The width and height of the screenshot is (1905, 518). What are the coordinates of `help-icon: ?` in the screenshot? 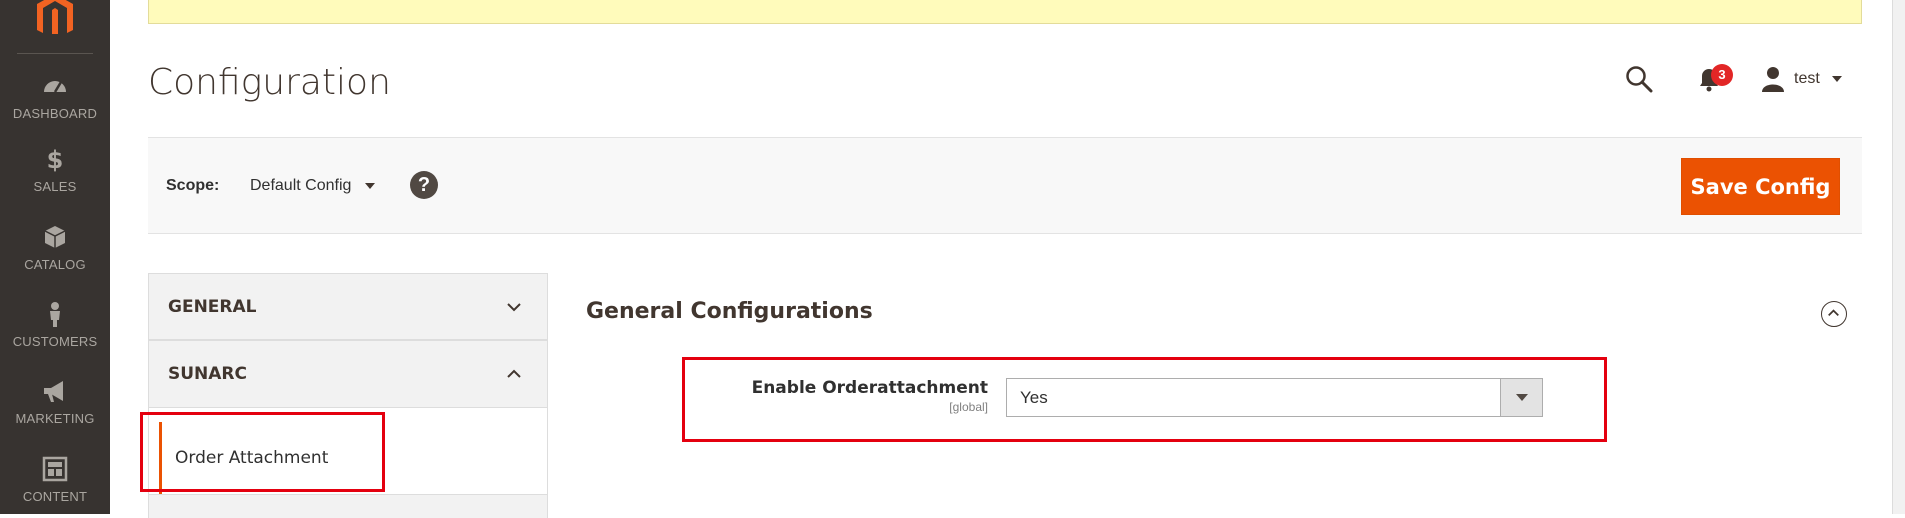 It's located at (424, 185).